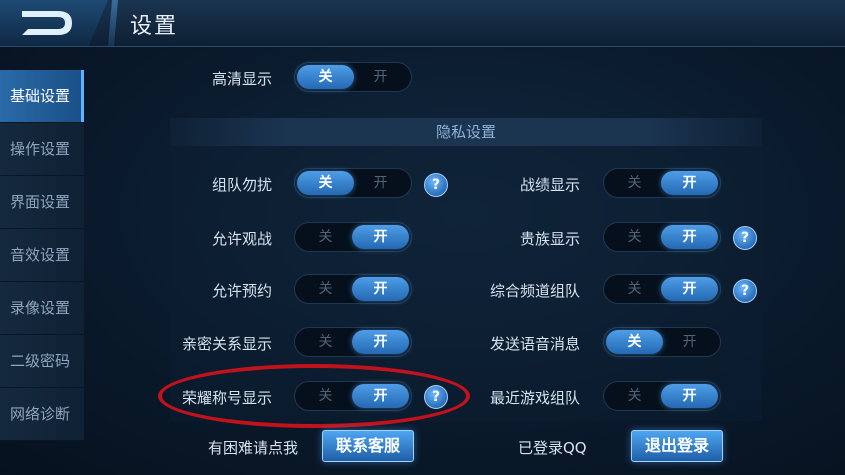 The width and height of the screenshot is (845, 475). Describe the element at coordinates (253, 448) in the screenshot. I see `help-prompt-text: 有困难请点我` at that location.